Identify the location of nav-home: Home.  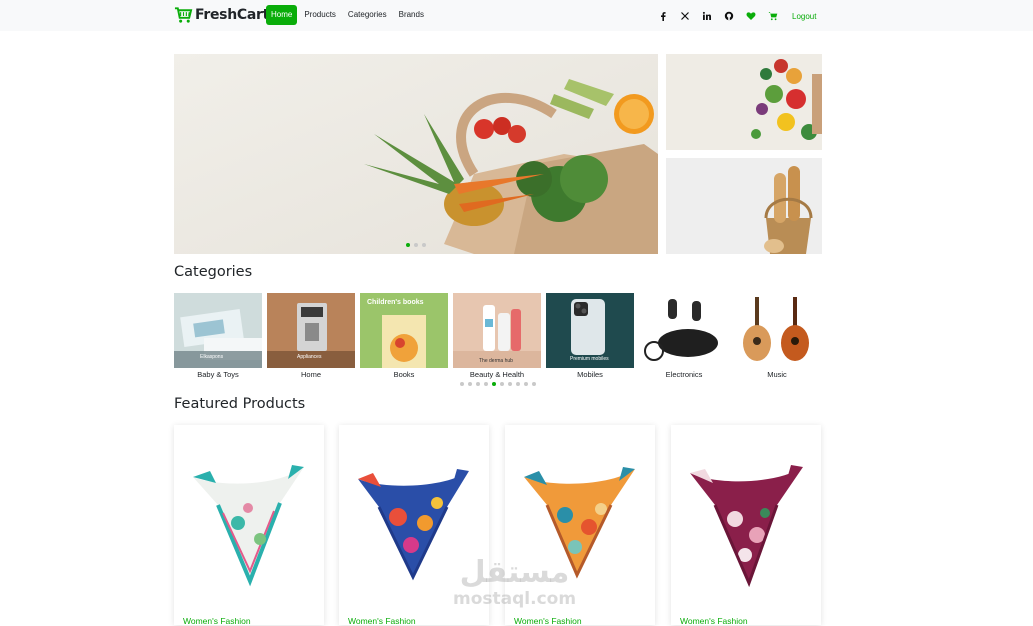
(282, 15).